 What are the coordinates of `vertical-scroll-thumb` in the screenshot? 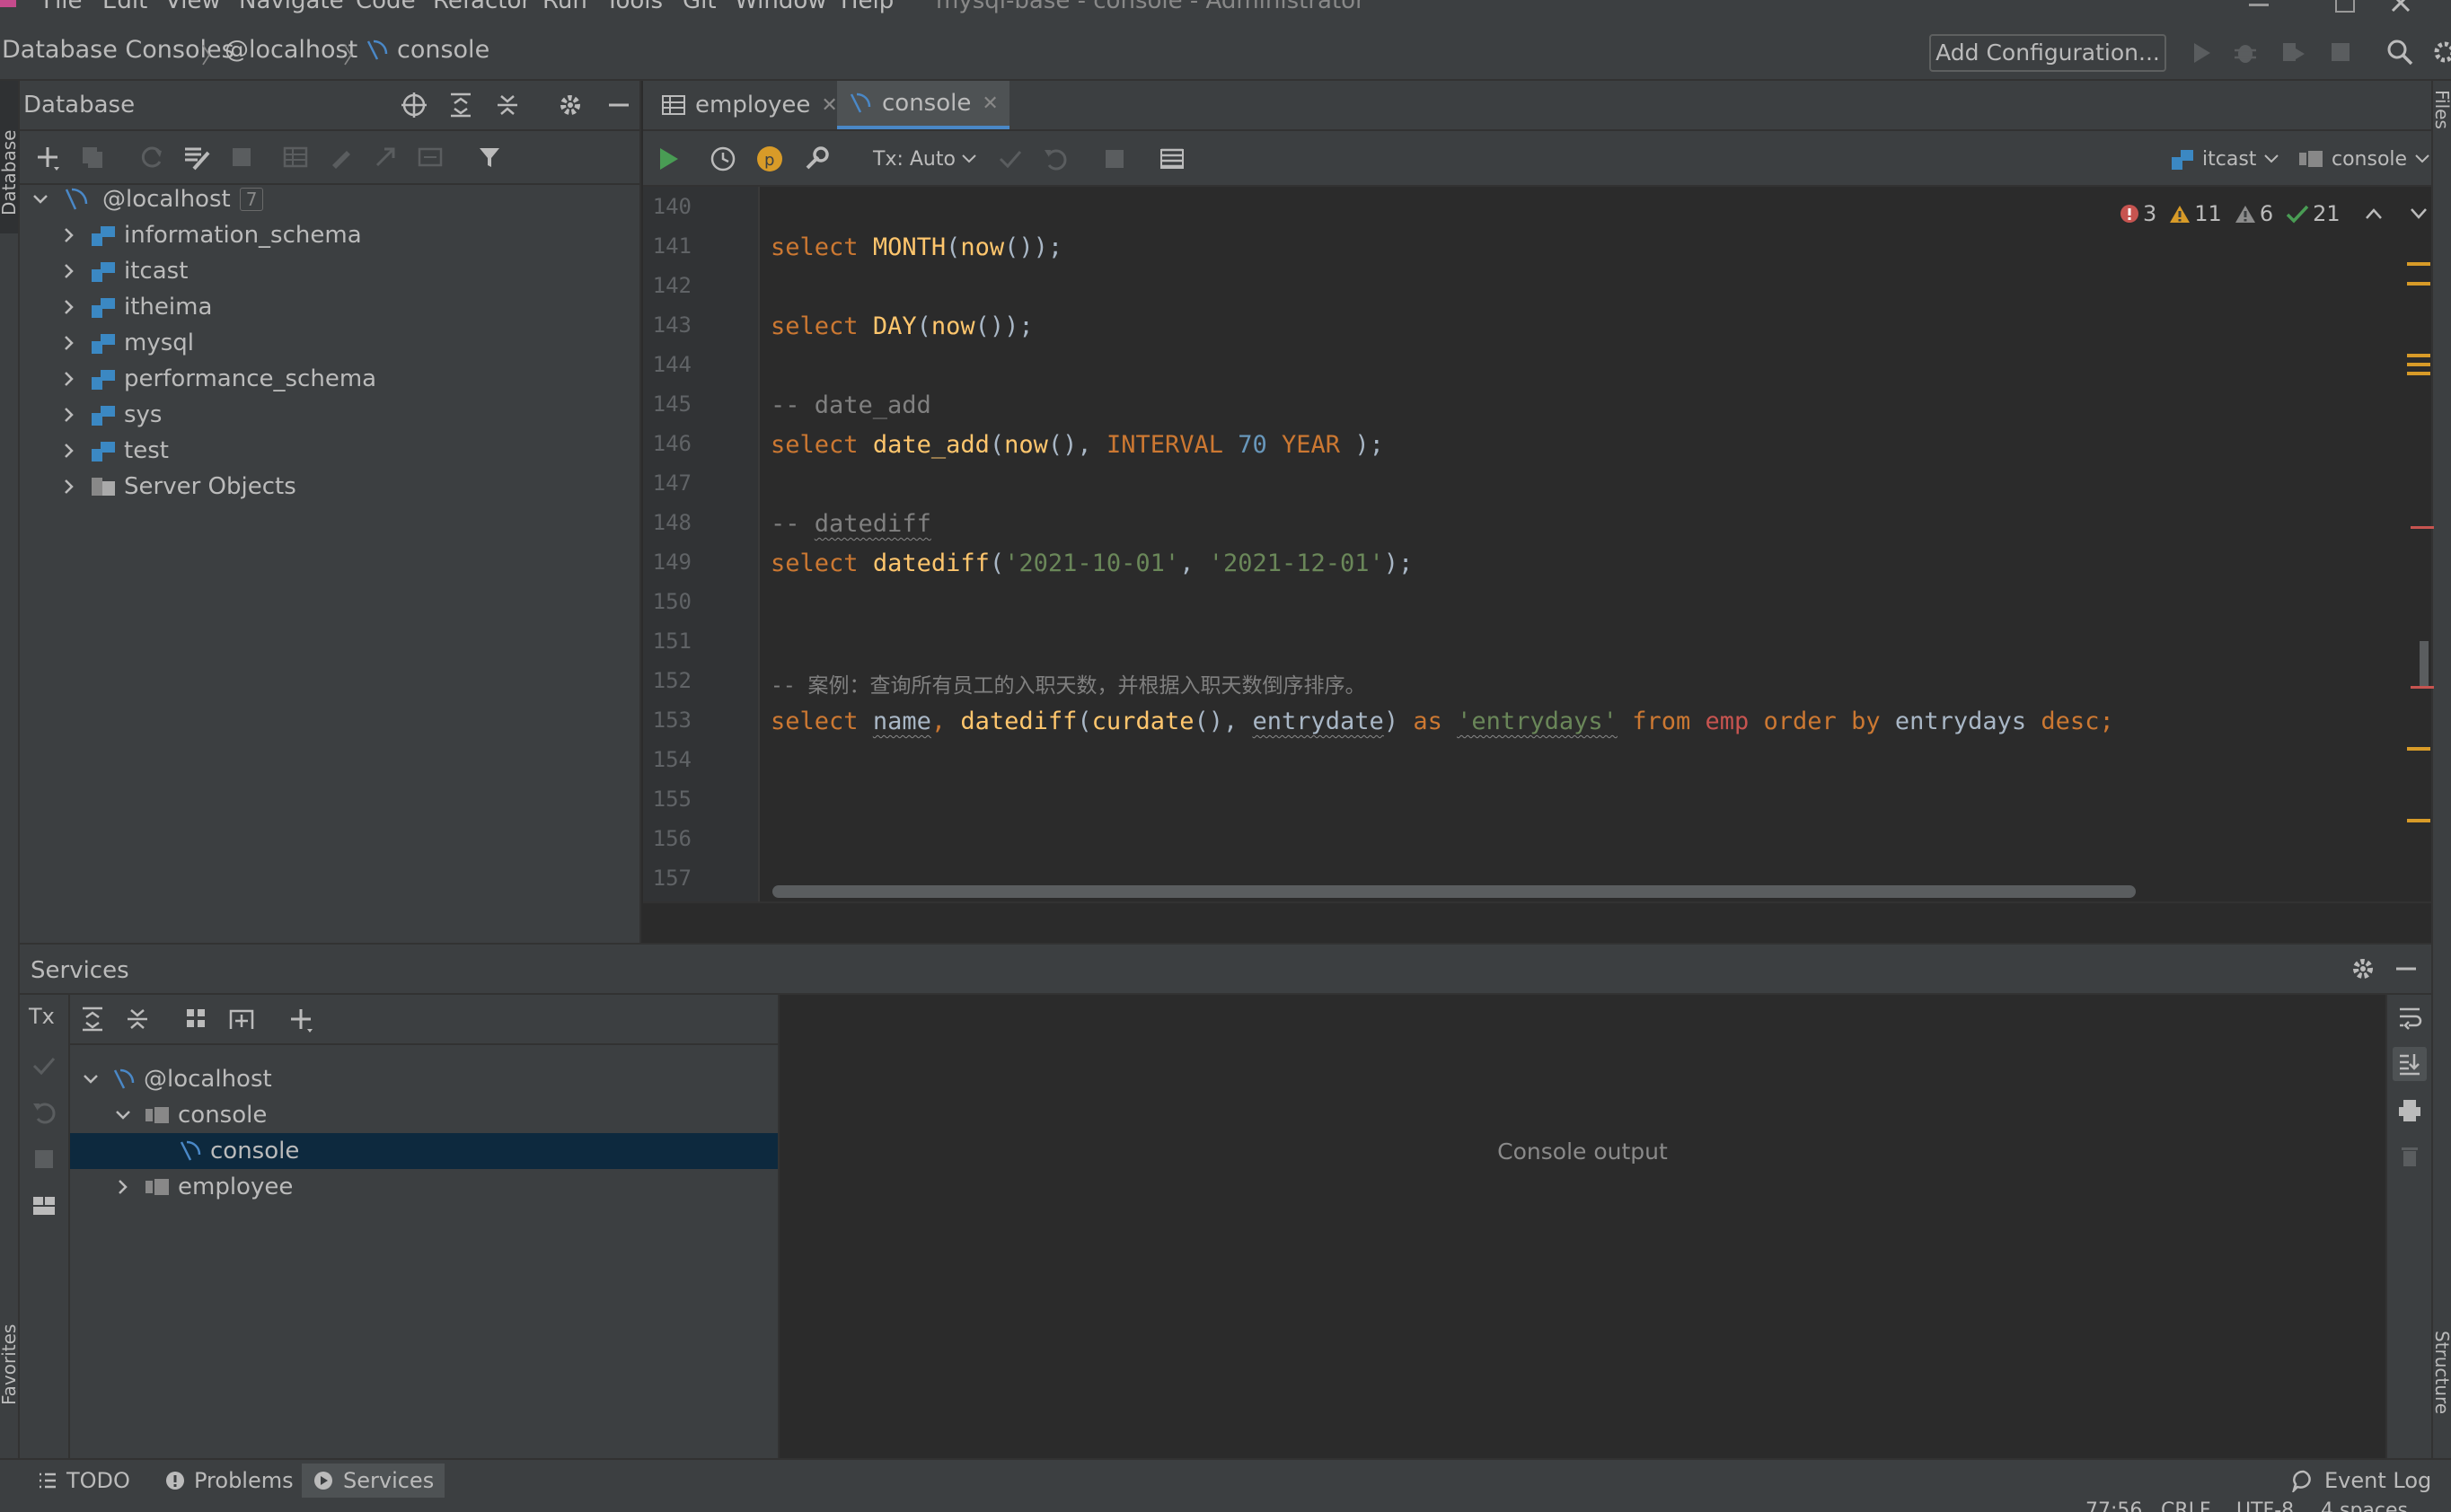 It's located at (2424, 664).